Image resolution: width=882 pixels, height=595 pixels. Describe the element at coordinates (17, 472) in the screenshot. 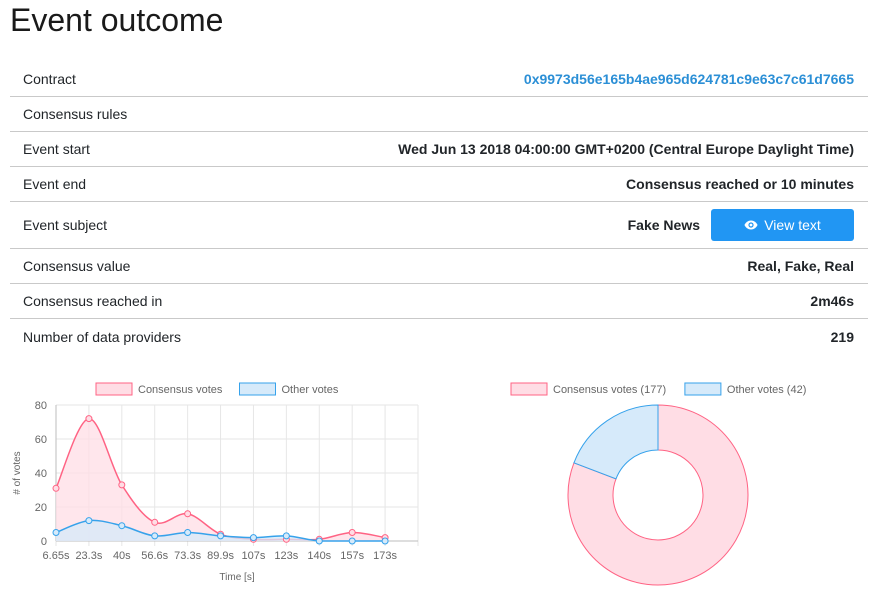

I see `y-axis-title: # of votes` at that location.